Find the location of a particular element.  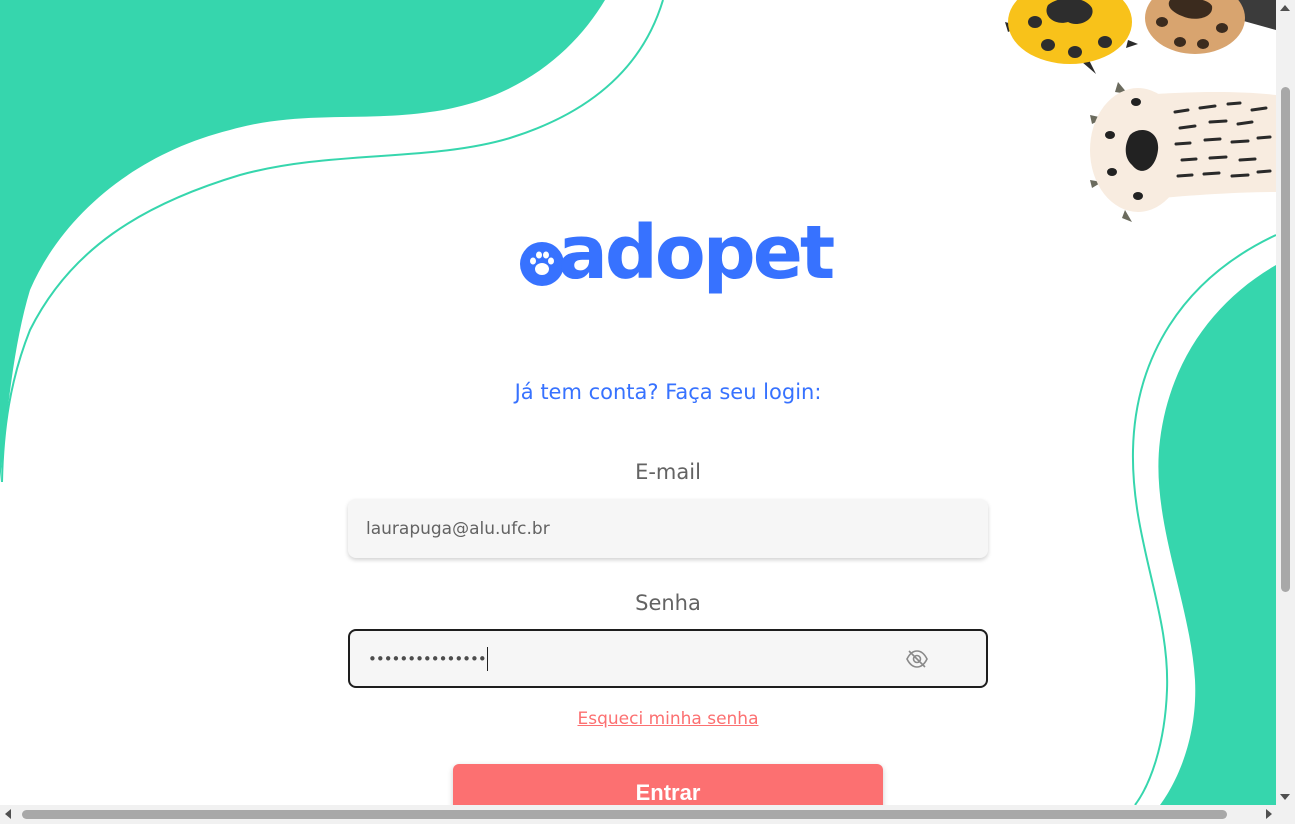

adopet-logo: adopet is located at coordinates (676, 259).